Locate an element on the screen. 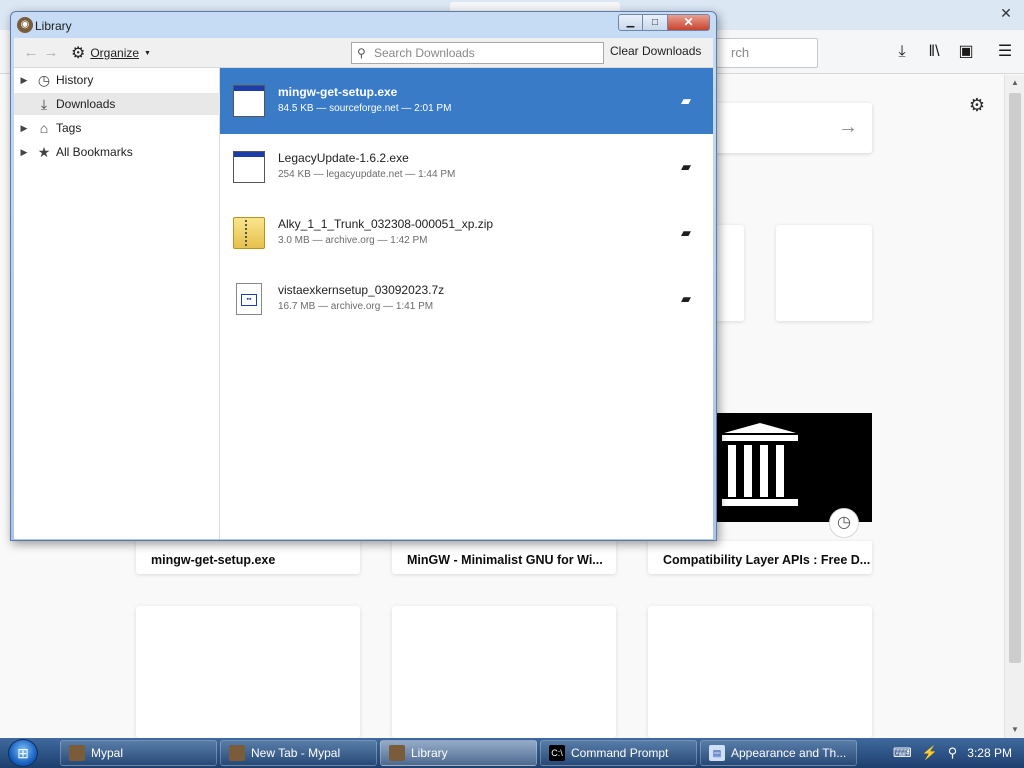 This screenshot has width=1024, height=768. scroll-down-icon: ▼ is located at coordinates (1014, 730).